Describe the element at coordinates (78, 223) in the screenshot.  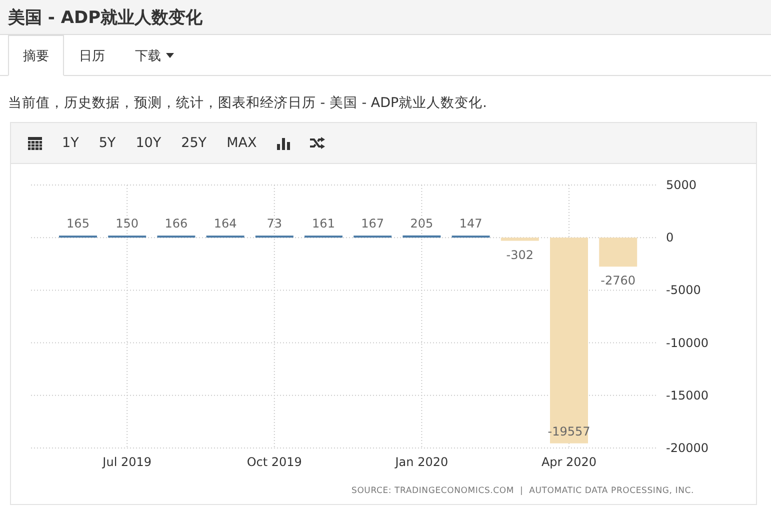
I see `data-label: 165` at that location.